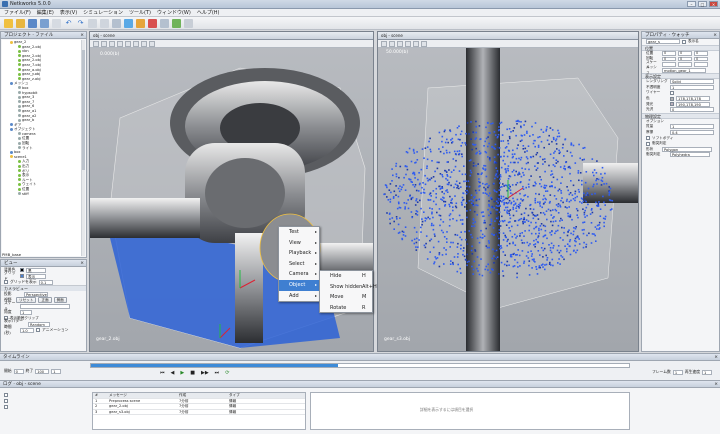  What do you see at coordinates (92, 23) in the screenshot?
I see `cut-icon` at bounding box center [92, 23].